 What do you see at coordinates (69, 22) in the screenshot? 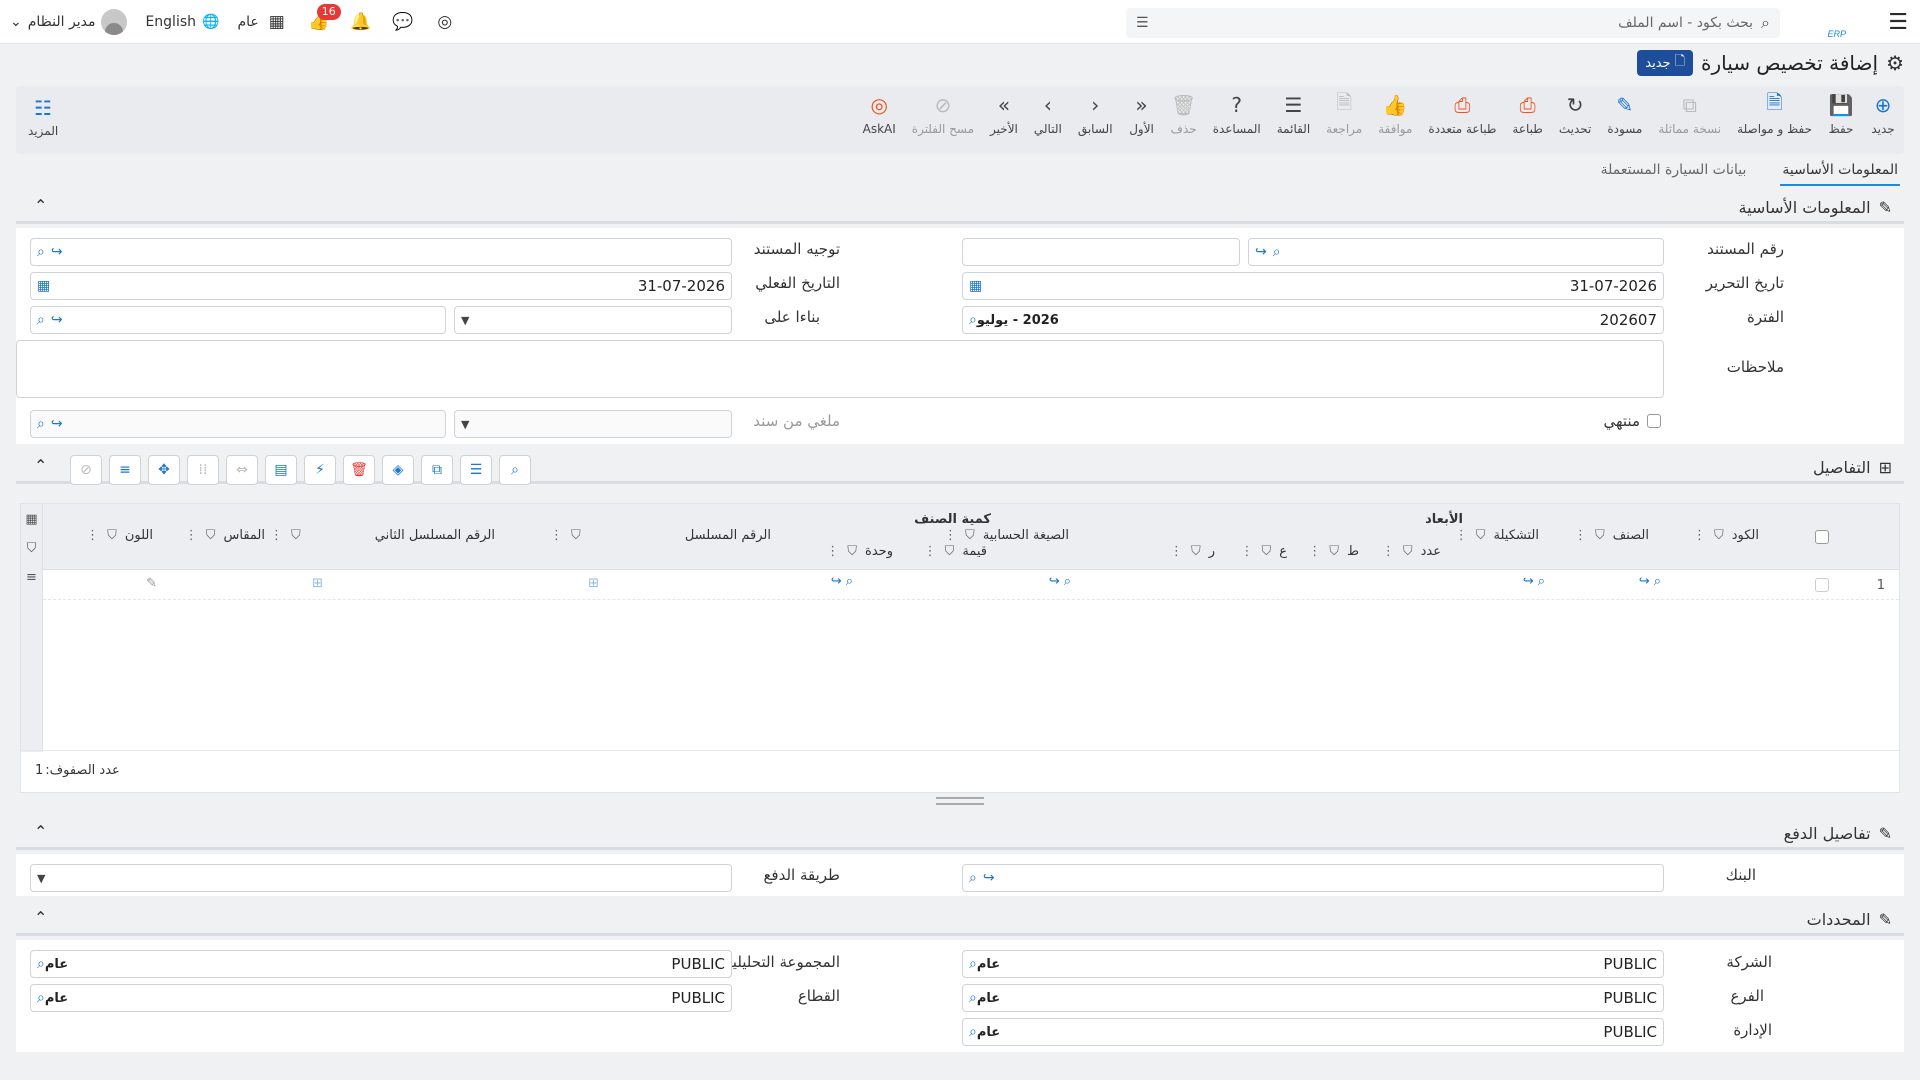
I see `user-menu: ⌄ مدير النظام` at bounding box center [69, 22].